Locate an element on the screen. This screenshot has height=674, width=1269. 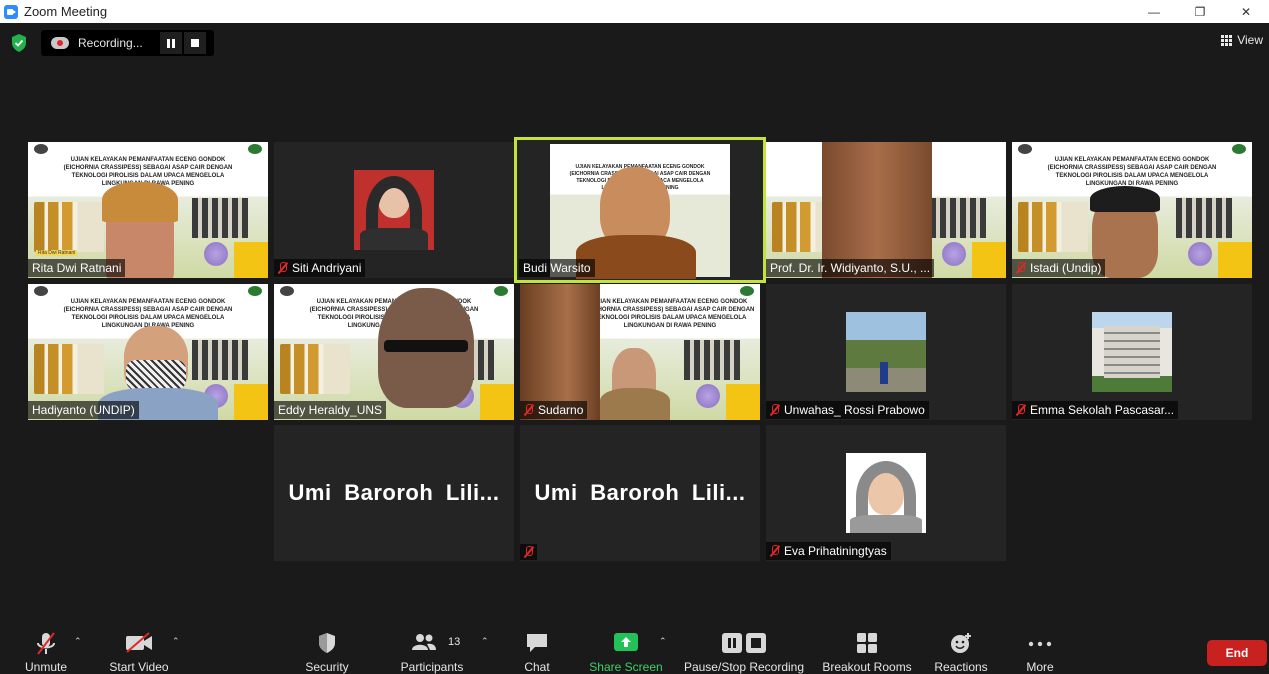
reactions-button: Reactions is located at coordinates (961, 646).